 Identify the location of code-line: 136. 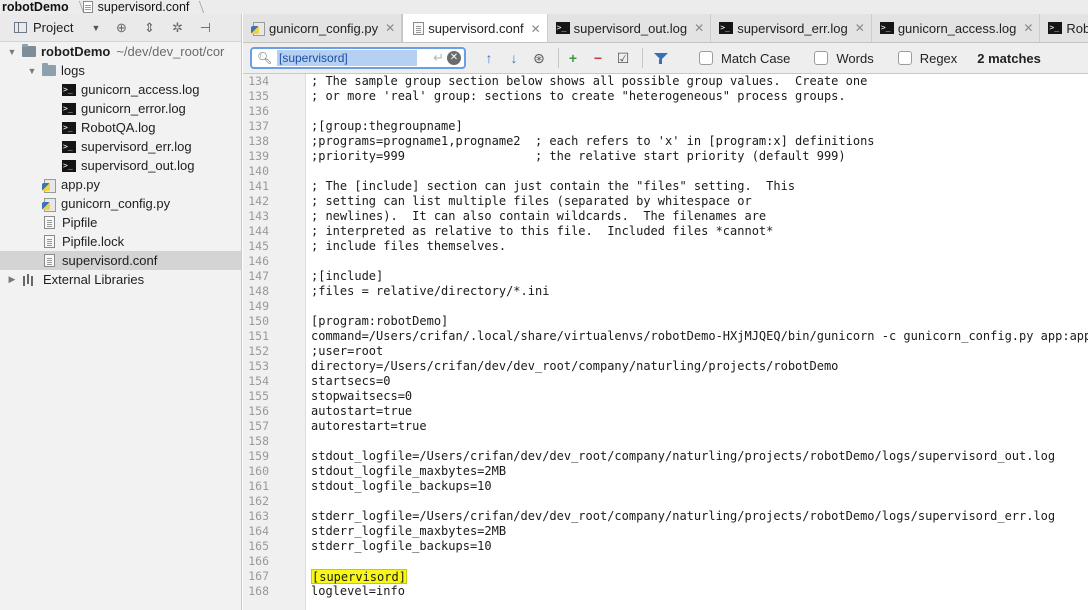
(665, 111).